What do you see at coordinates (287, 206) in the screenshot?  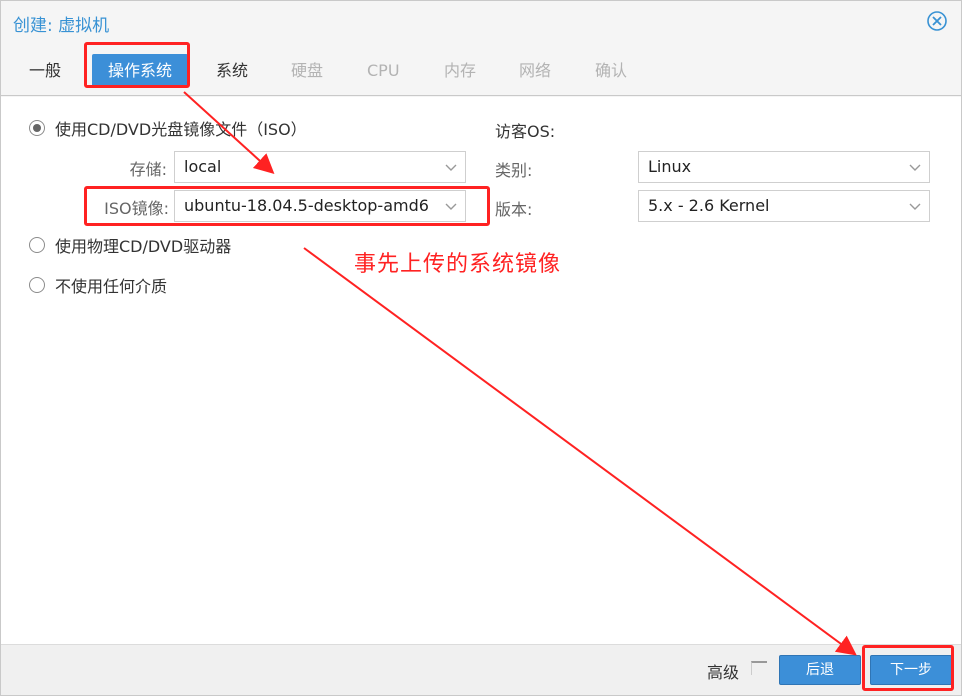 I see `annotation-box-iso` at bounding box center [287, 206].